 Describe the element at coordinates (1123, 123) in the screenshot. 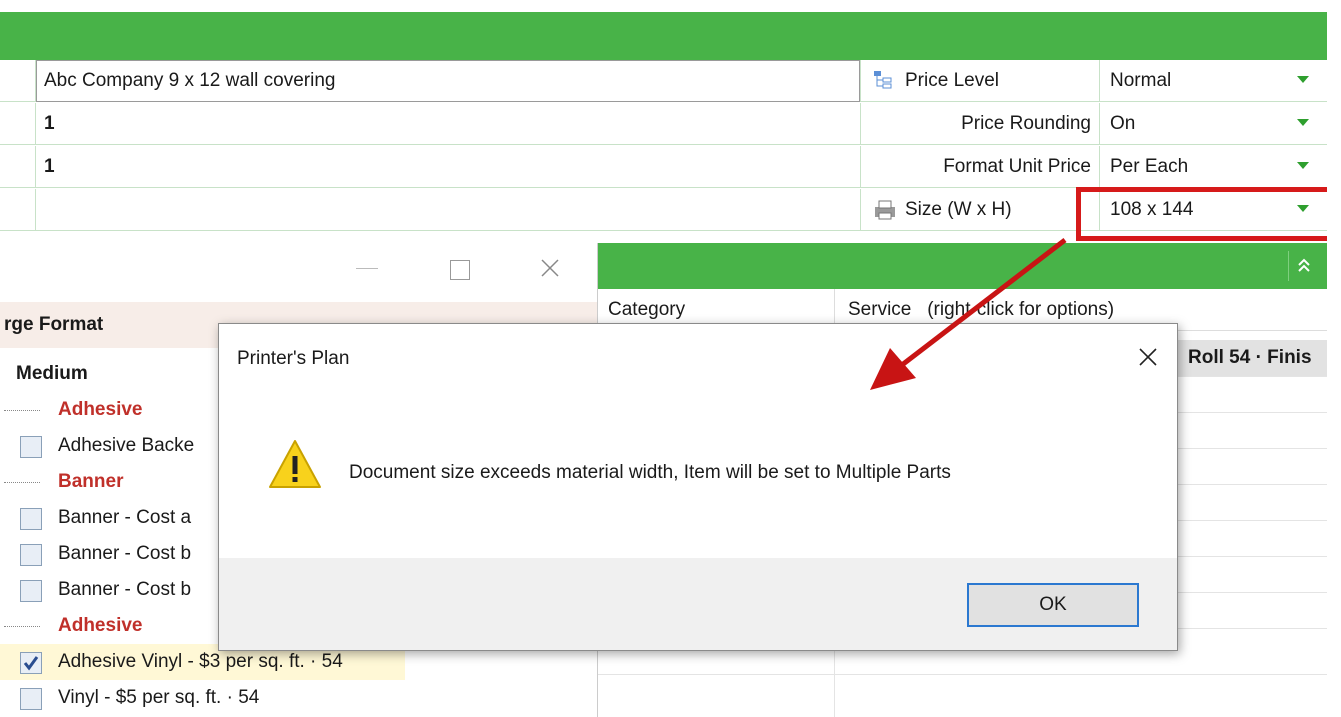

I see `price-rounding-value: On` at that location.